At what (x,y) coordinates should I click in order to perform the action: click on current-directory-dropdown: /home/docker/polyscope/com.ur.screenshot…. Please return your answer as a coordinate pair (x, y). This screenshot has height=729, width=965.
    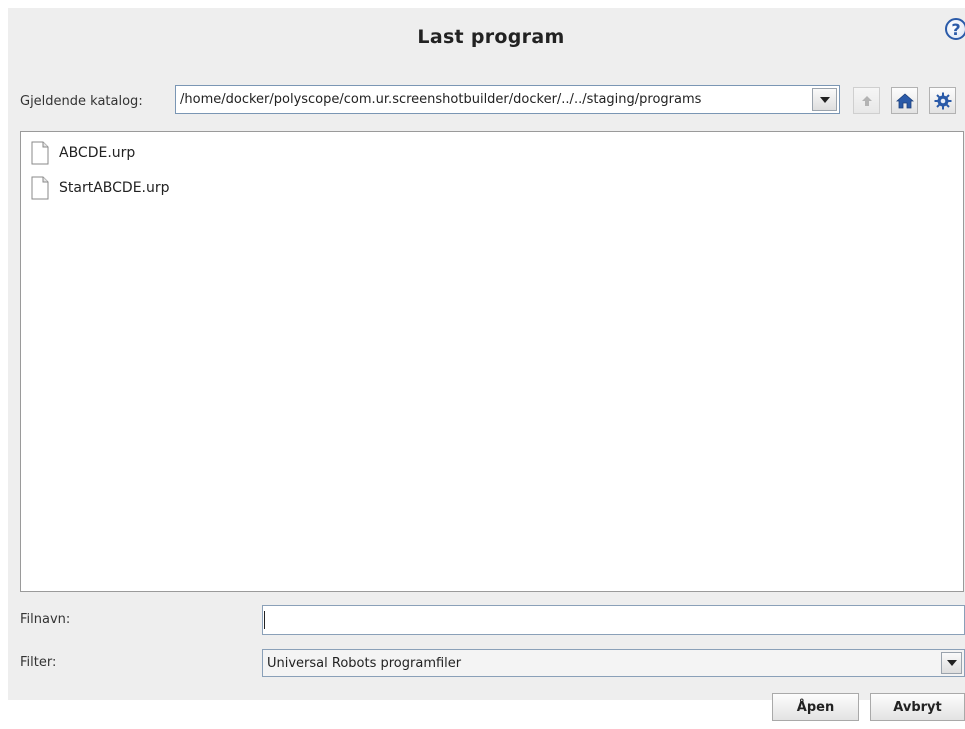
    Looking at the image, I should click on (507, 99).